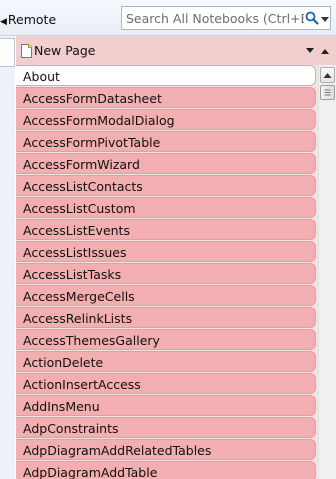 Image resolution: width=336 pixels, height=479 pixels. What do you see at coordinates (32, 19) in the screenshot?
I see `remote-label: Remote` at bounding box center [32, 19].